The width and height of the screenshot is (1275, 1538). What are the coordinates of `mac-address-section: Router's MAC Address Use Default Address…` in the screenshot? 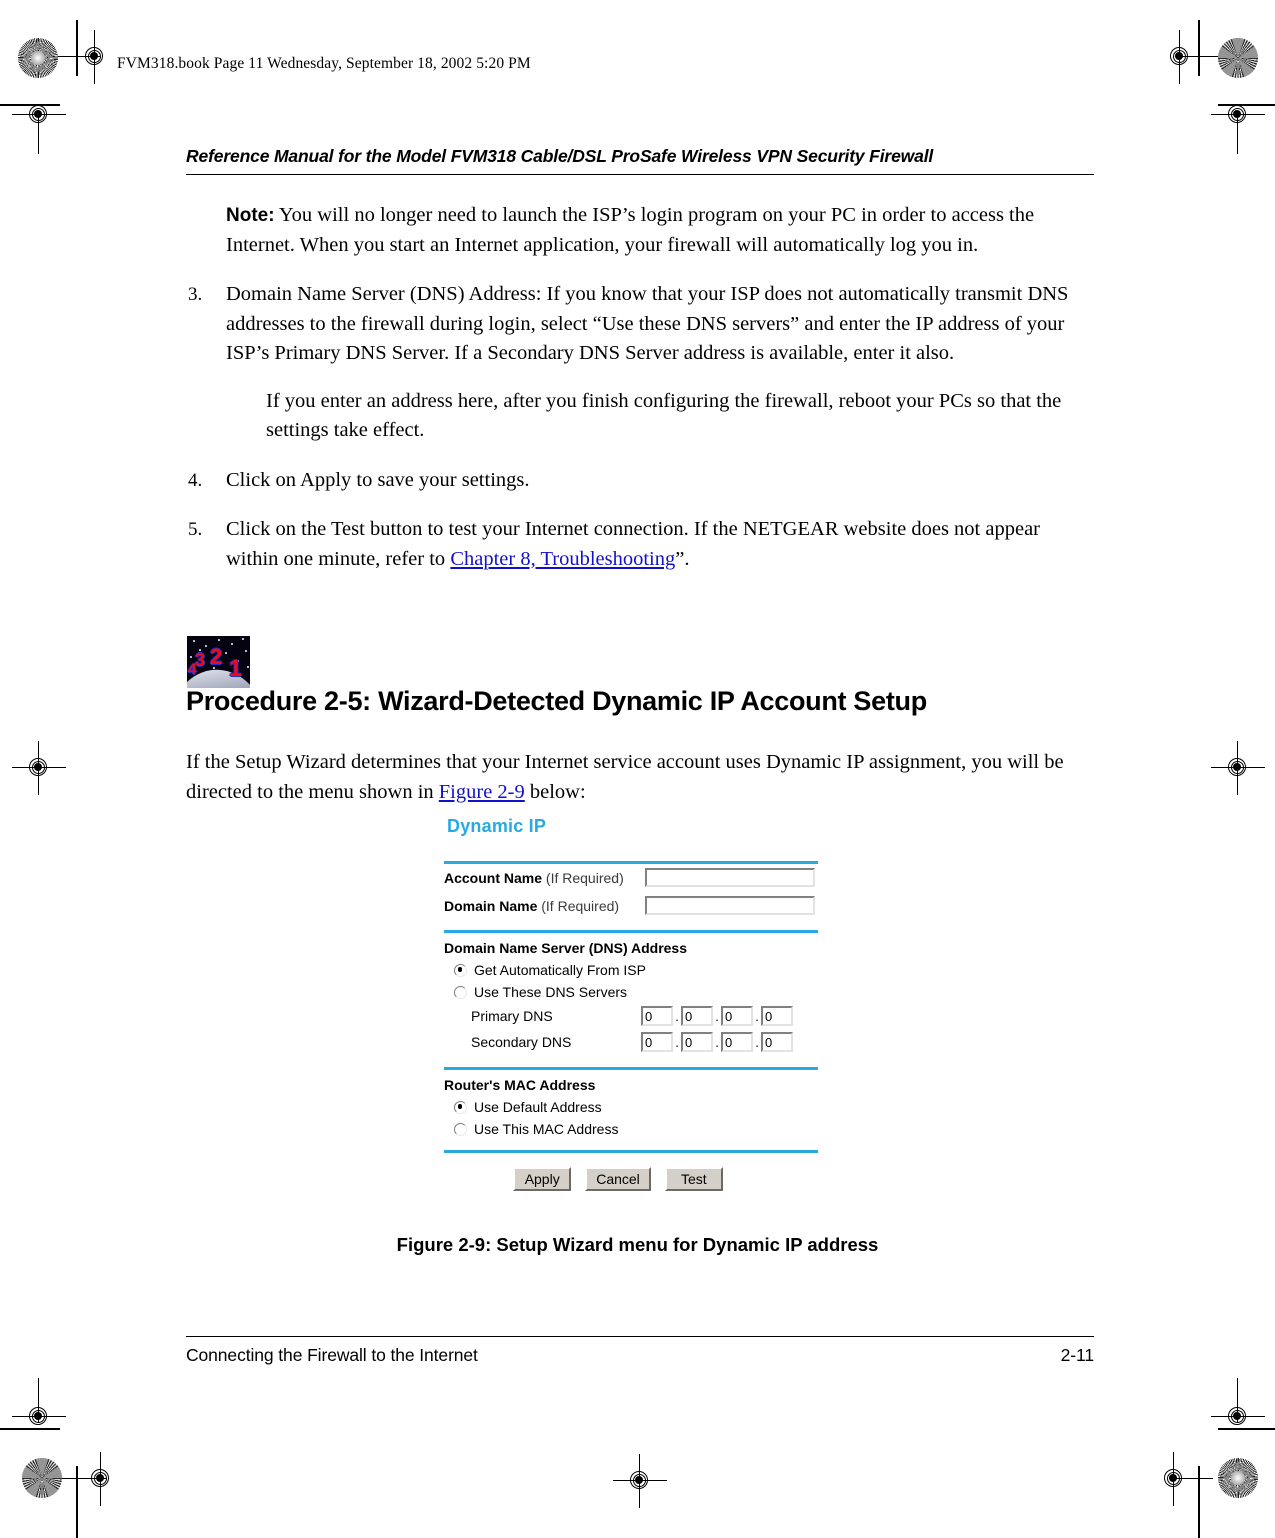 It's located at (633, 1108).